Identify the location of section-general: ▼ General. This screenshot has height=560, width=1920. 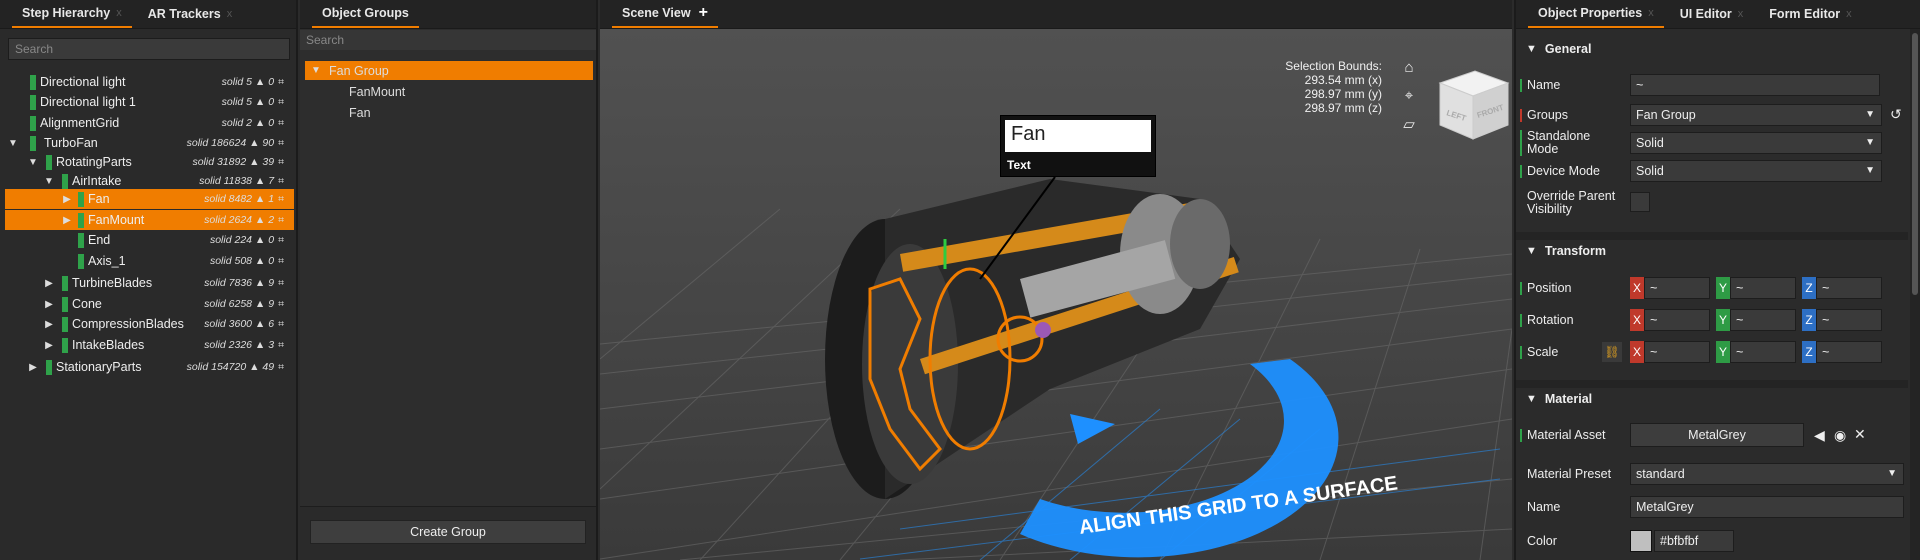
(1712, 49).